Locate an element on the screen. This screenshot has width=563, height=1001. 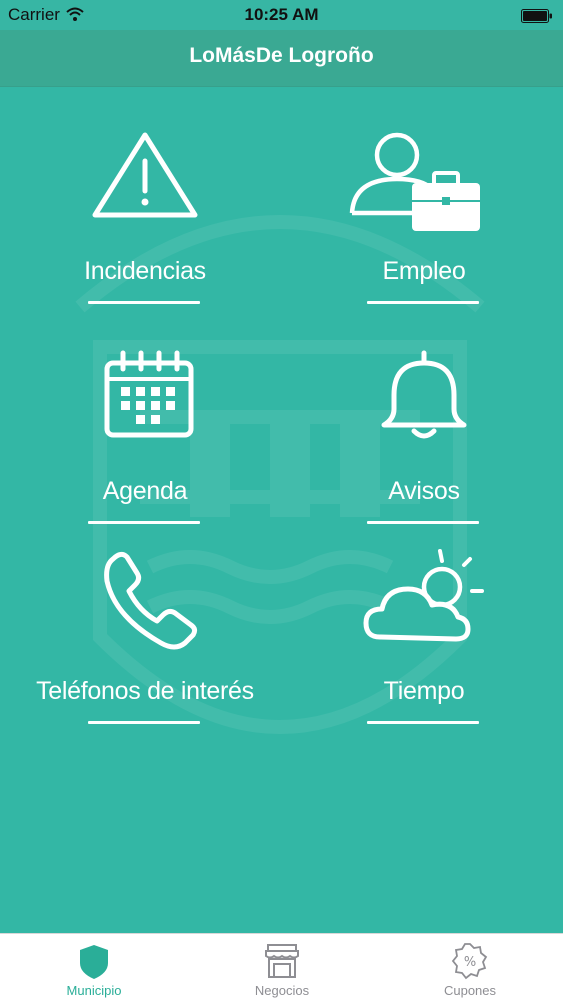
tab-label: Municipio is located at coordinates (94, 990).